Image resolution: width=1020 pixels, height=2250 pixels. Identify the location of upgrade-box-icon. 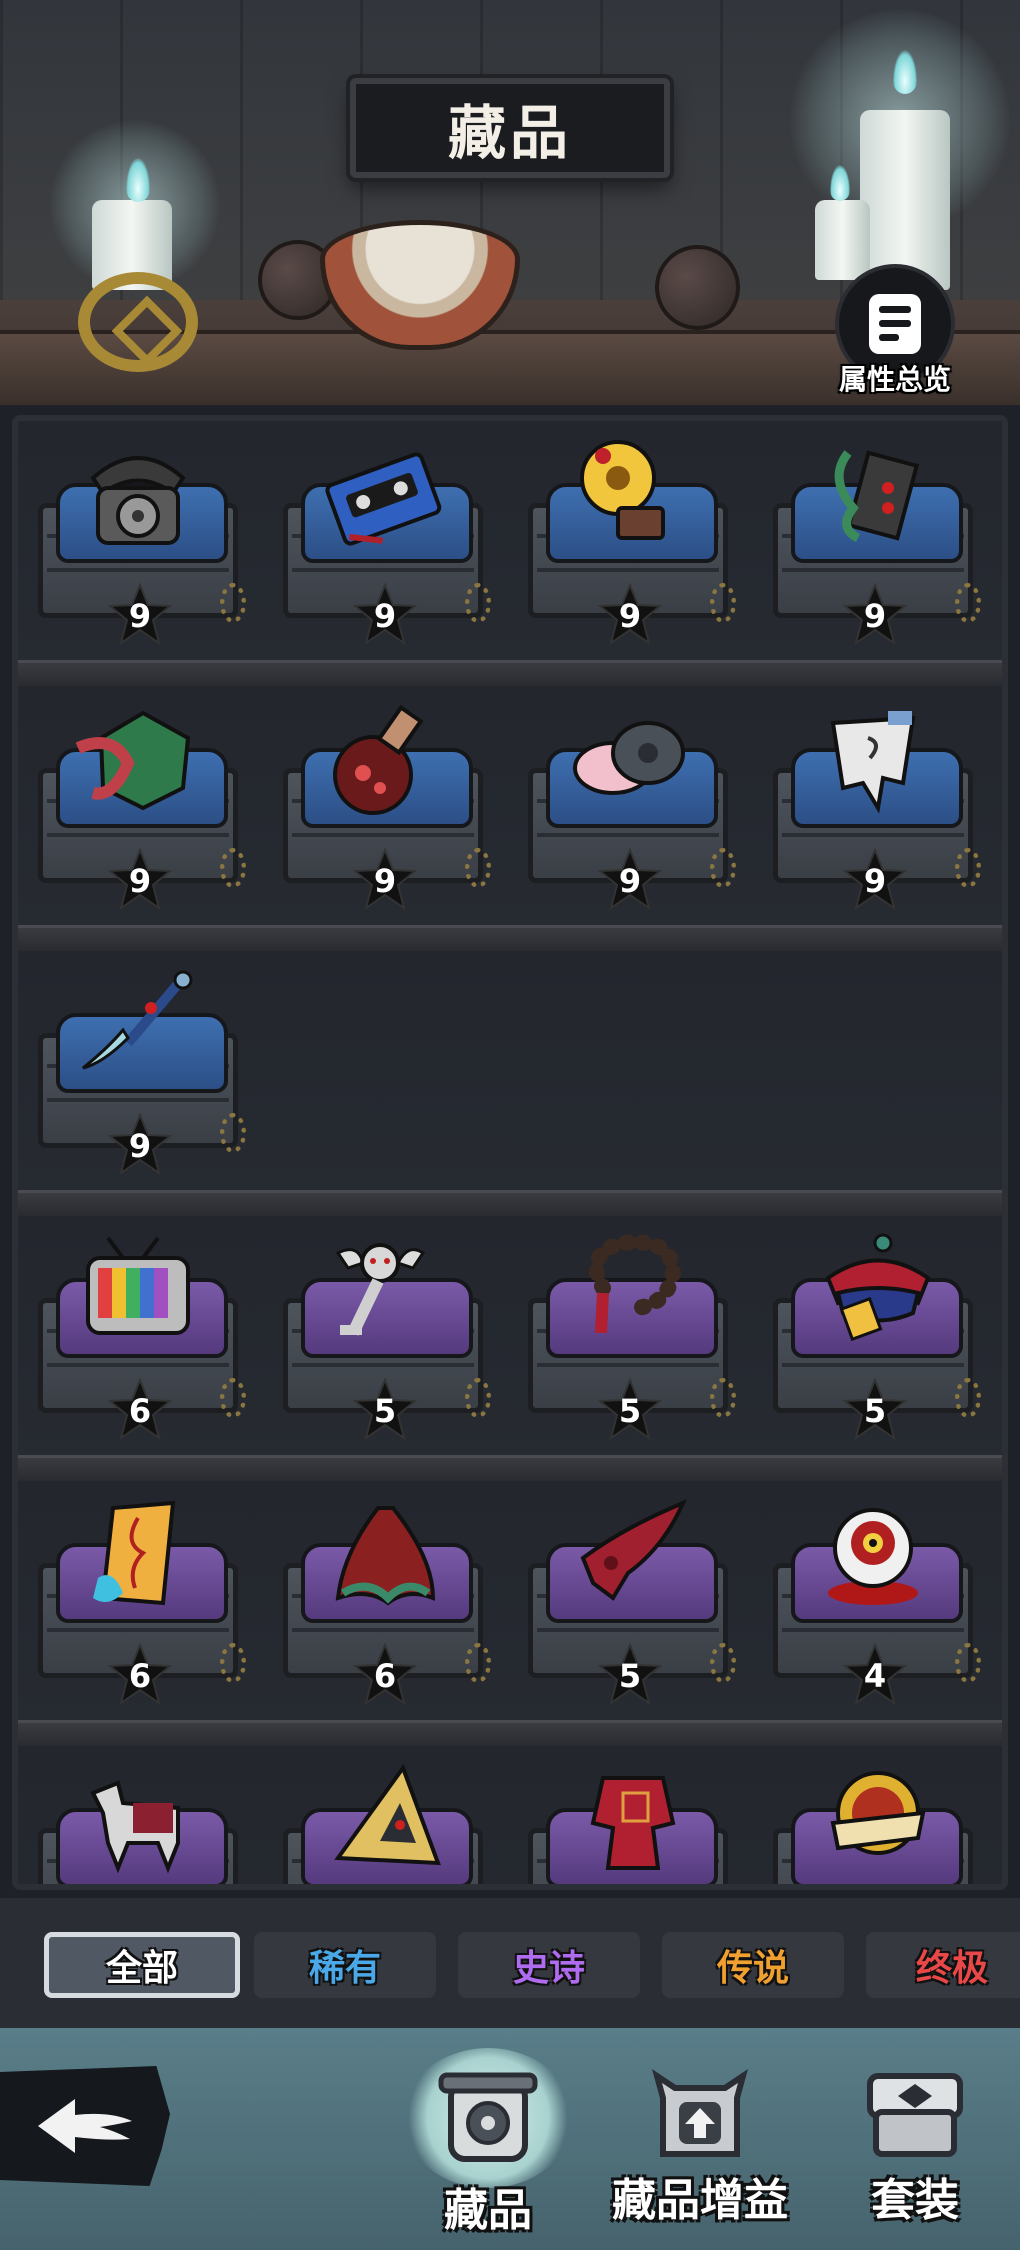
(700, 2113).